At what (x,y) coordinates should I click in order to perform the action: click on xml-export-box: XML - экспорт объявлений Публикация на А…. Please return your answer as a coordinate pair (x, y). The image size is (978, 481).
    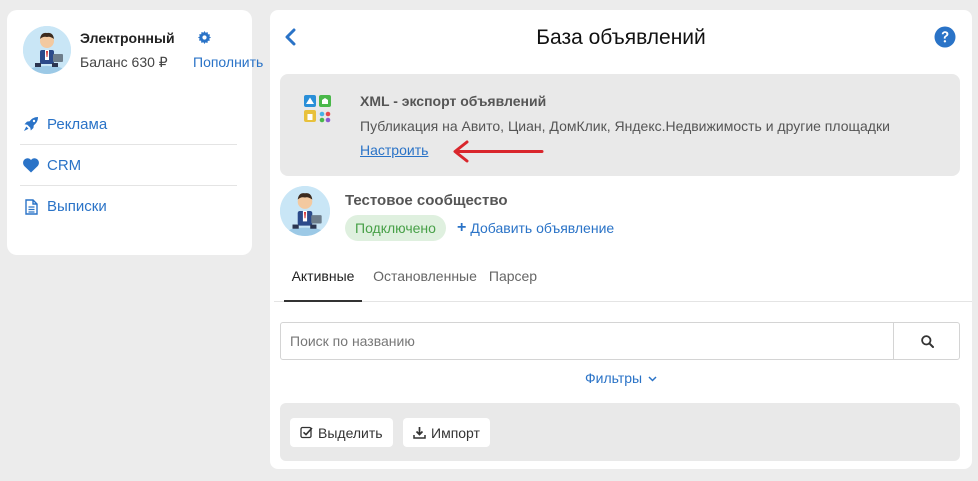
    Looking at the image, I should click on (620, 125).